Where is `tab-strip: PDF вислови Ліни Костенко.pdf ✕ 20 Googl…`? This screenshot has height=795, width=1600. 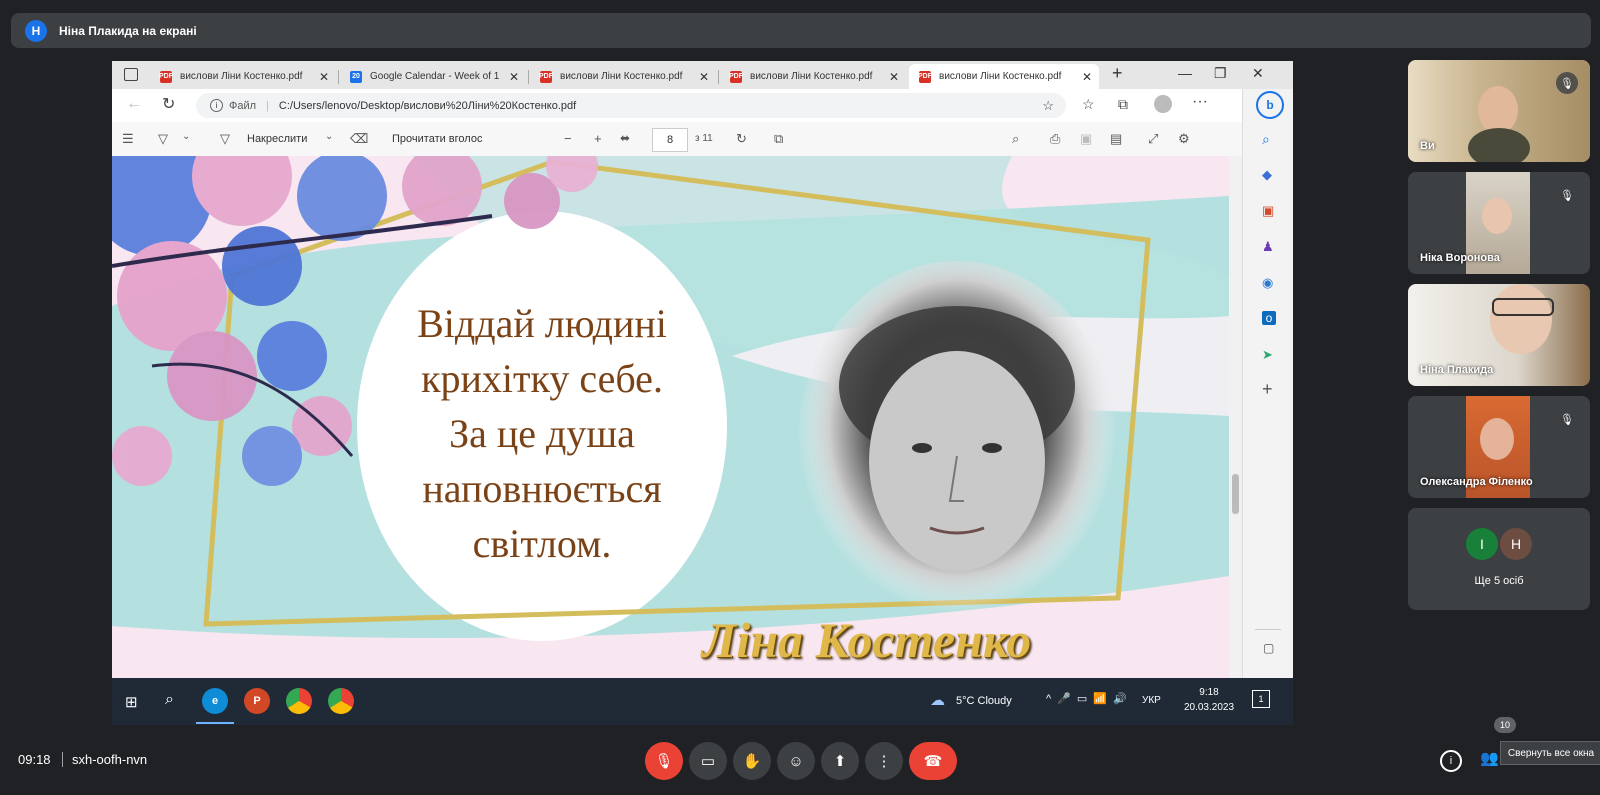 tab-strip: PDF вислови Ліни Костенко.pdf ✕ 20 Googl… is located at coordinates (702, 75).